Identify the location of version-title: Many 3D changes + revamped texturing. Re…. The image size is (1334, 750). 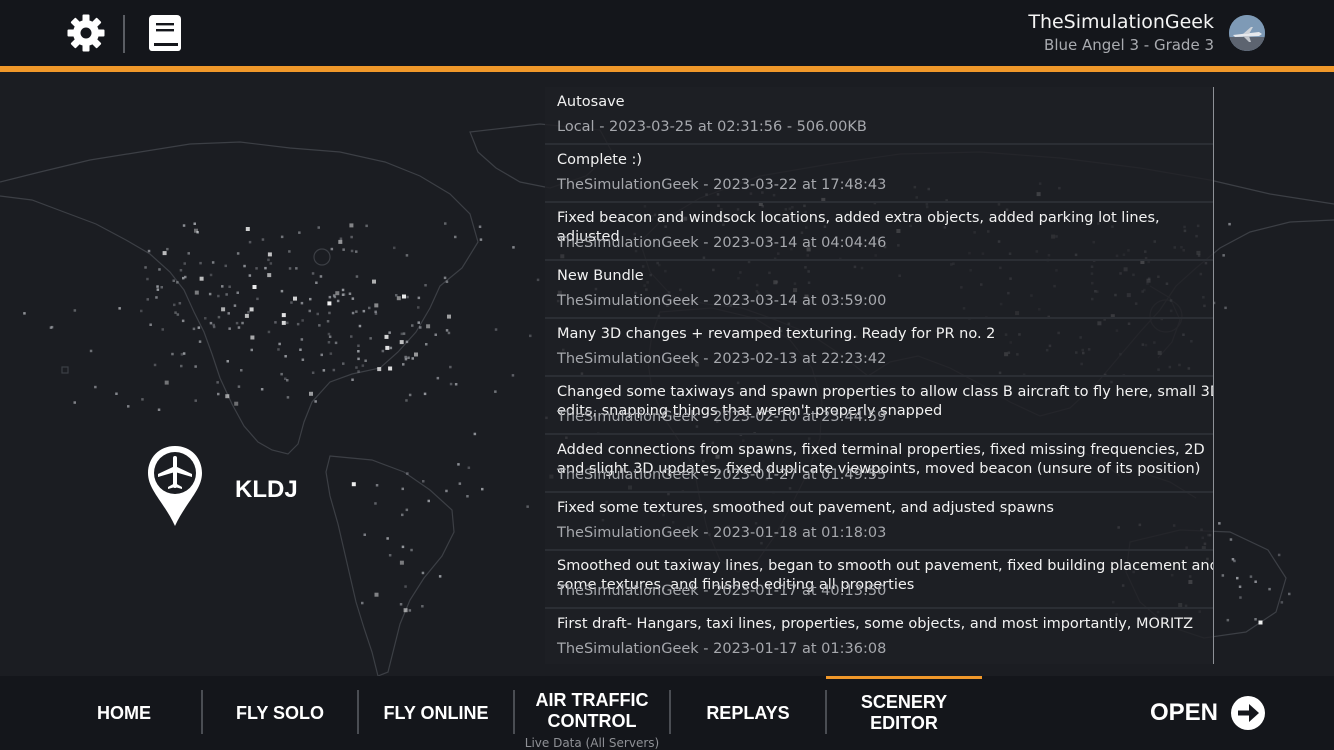
(776, 334).